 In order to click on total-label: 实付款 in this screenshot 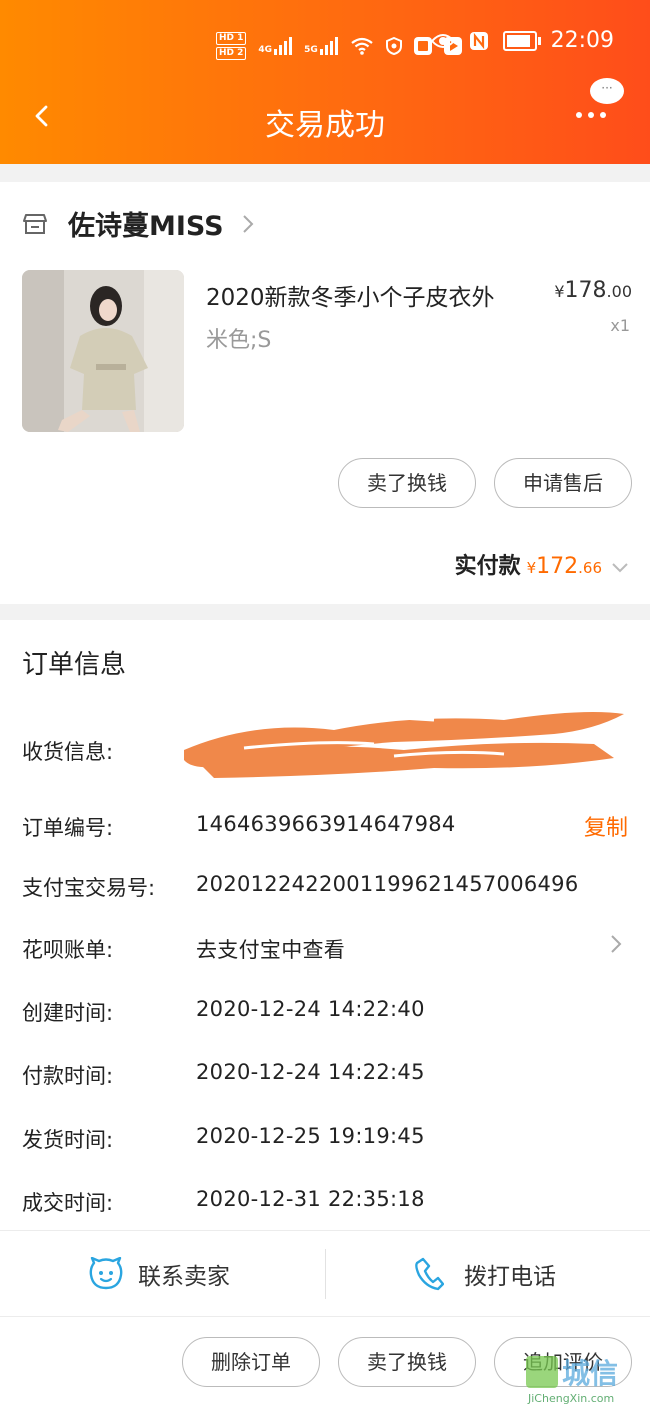, I will do `click(487, 566)`.